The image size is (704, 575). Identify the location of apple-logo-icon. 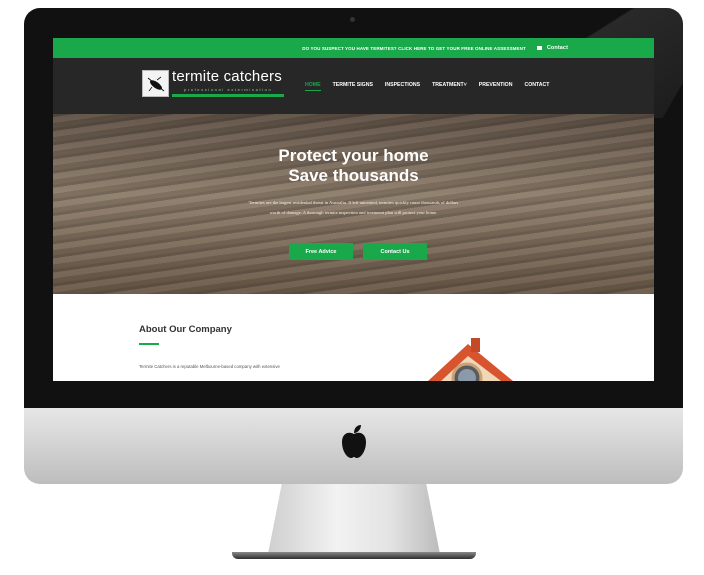
(354, 442).